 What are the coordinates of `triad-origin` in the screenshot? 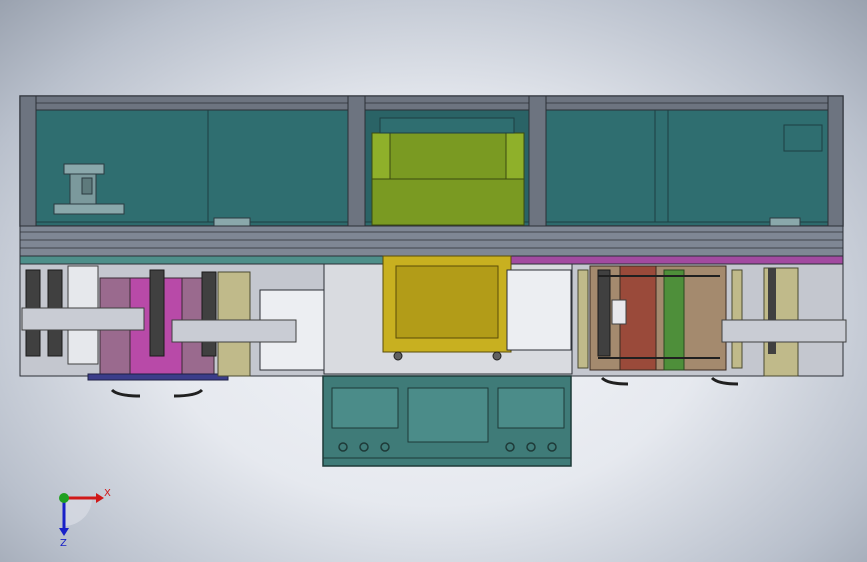 It's located at (64, 498).